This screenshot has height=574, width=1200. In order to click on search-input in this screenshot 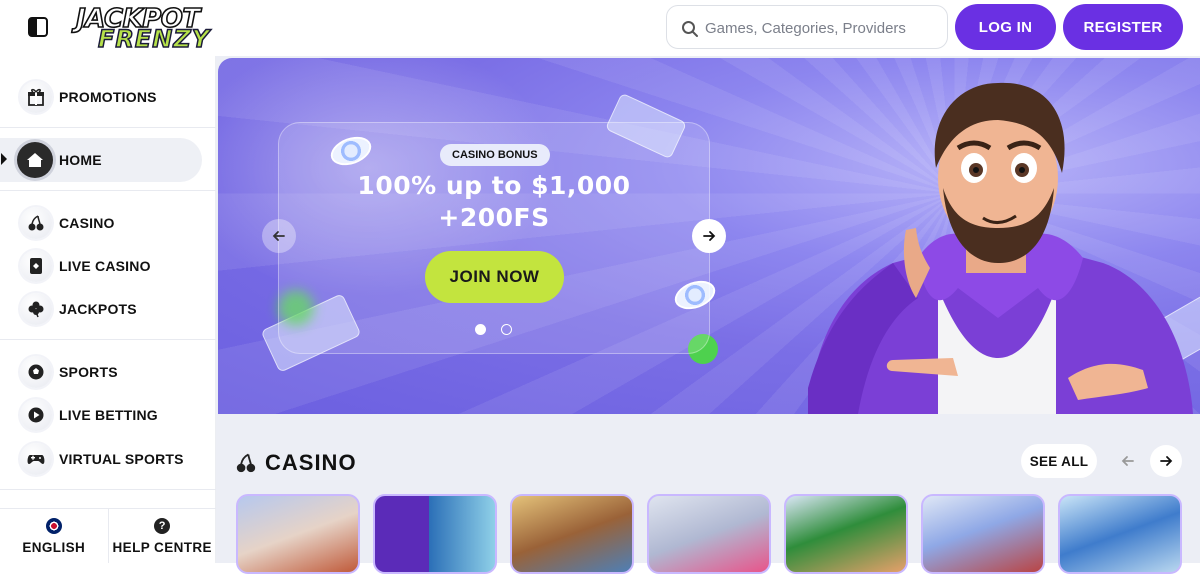, I will do `click(820, 28)`.